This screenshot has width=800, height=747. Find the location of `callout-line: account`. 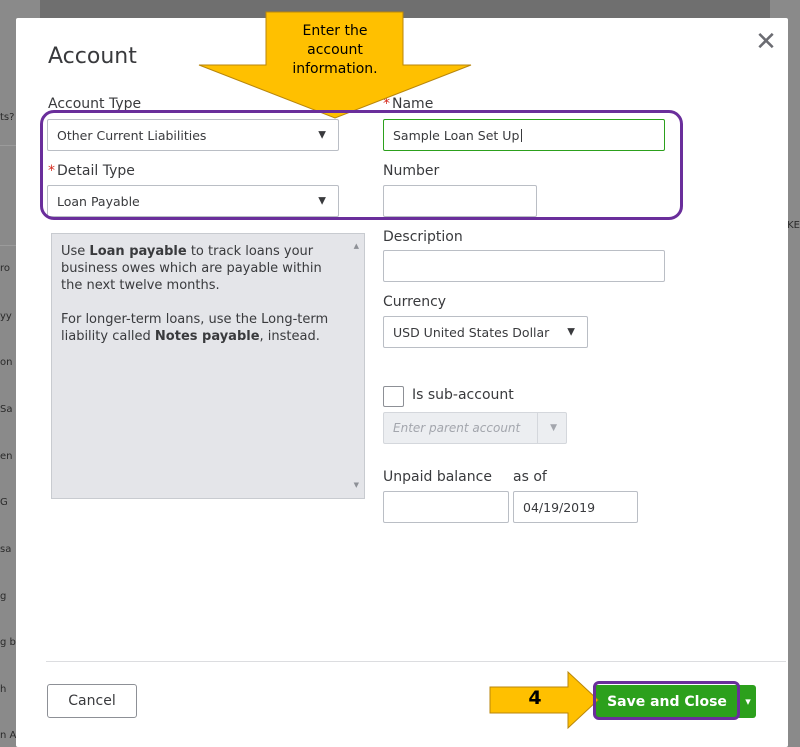

callout-line: account is located at coordinates (335, 50).